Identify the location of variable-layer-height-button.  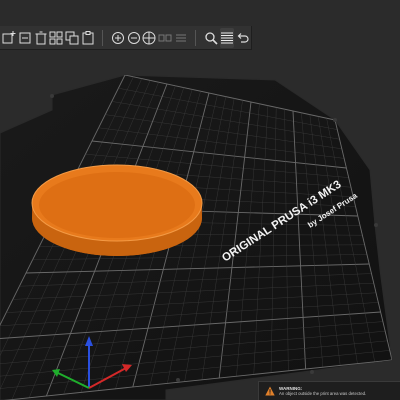
(180, 38).